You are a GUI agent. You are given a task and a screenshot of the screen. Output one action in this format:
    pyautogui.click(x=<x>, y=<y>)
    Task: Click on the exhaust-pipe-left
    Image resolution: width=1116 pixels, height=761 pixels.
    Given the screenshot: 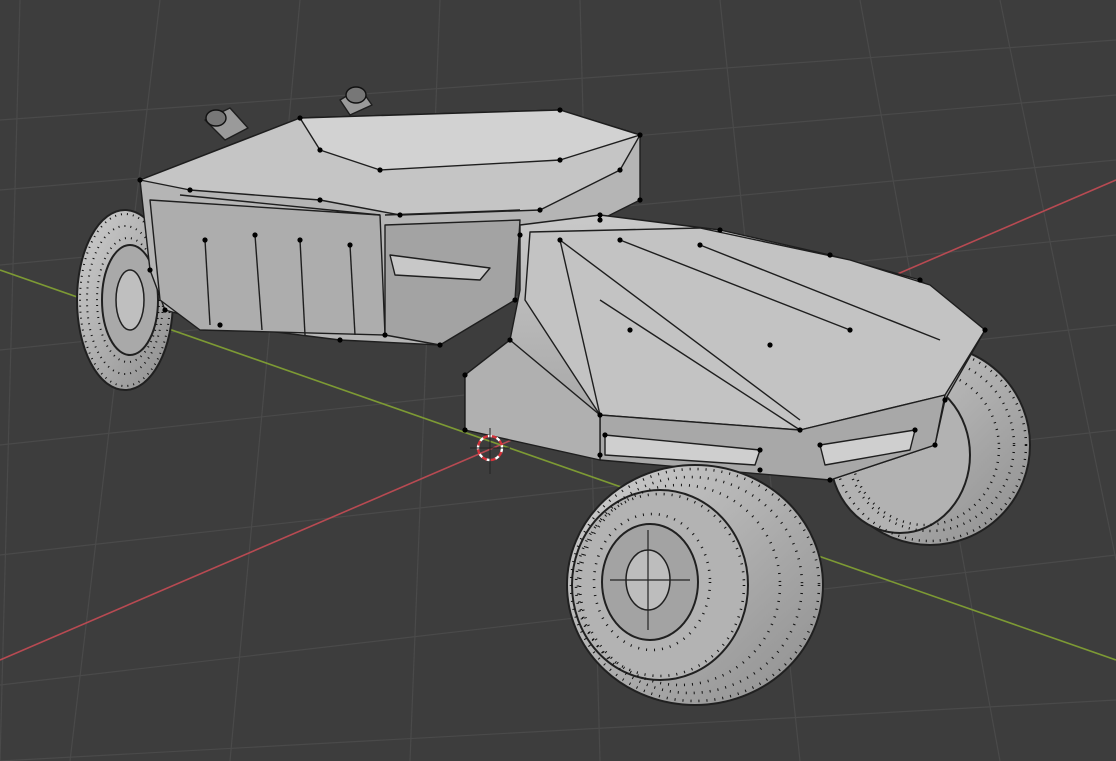 What is the action you would take?
    pyautogui.click(x=226, y=124)
    